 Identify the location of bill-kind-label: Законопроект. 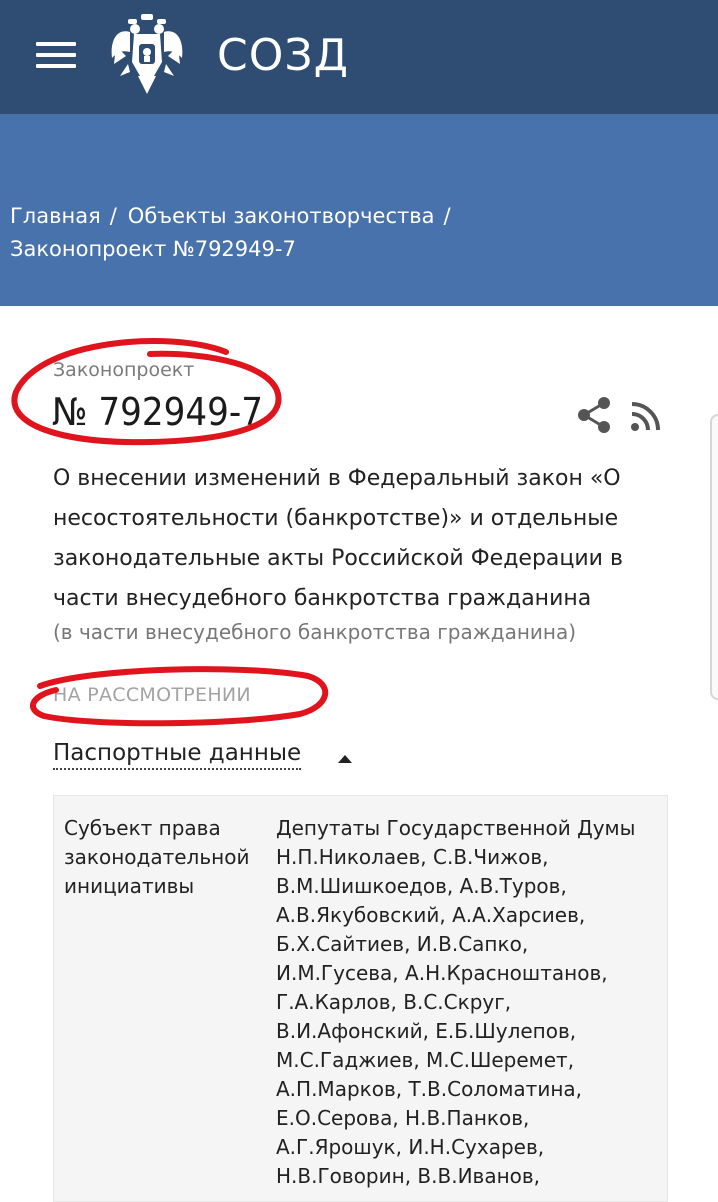
(124, 370).